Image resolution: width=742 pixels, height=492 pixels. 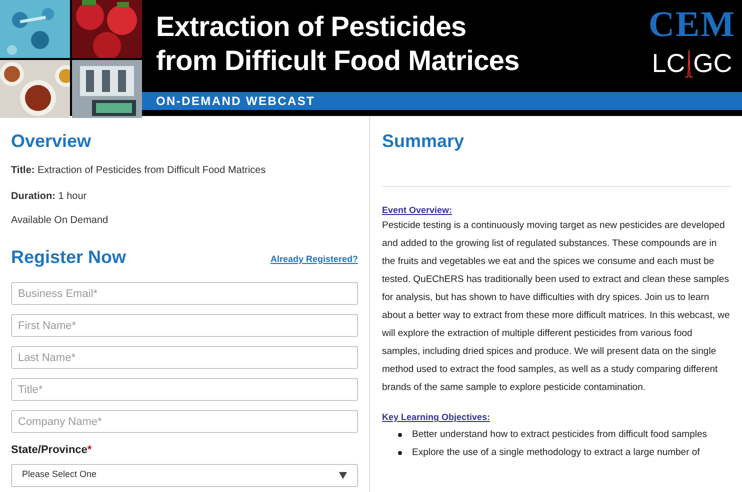 I want to click on objective-text: Explore the use of a single methodology to extract a large number of, so click(x=556, y=453).